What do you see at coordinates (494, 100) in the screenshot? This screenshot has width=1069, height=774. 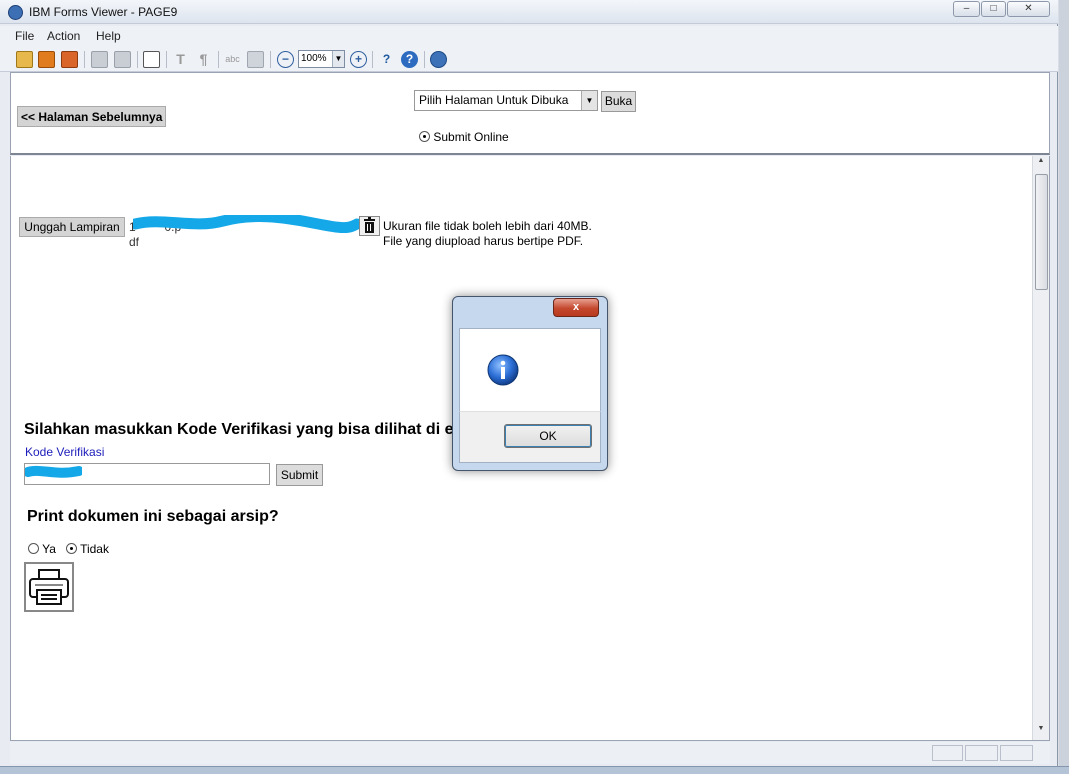 I see `page-select-value: Pilih Halaman Untuk Dibuka` at bounding box center [494, 100].